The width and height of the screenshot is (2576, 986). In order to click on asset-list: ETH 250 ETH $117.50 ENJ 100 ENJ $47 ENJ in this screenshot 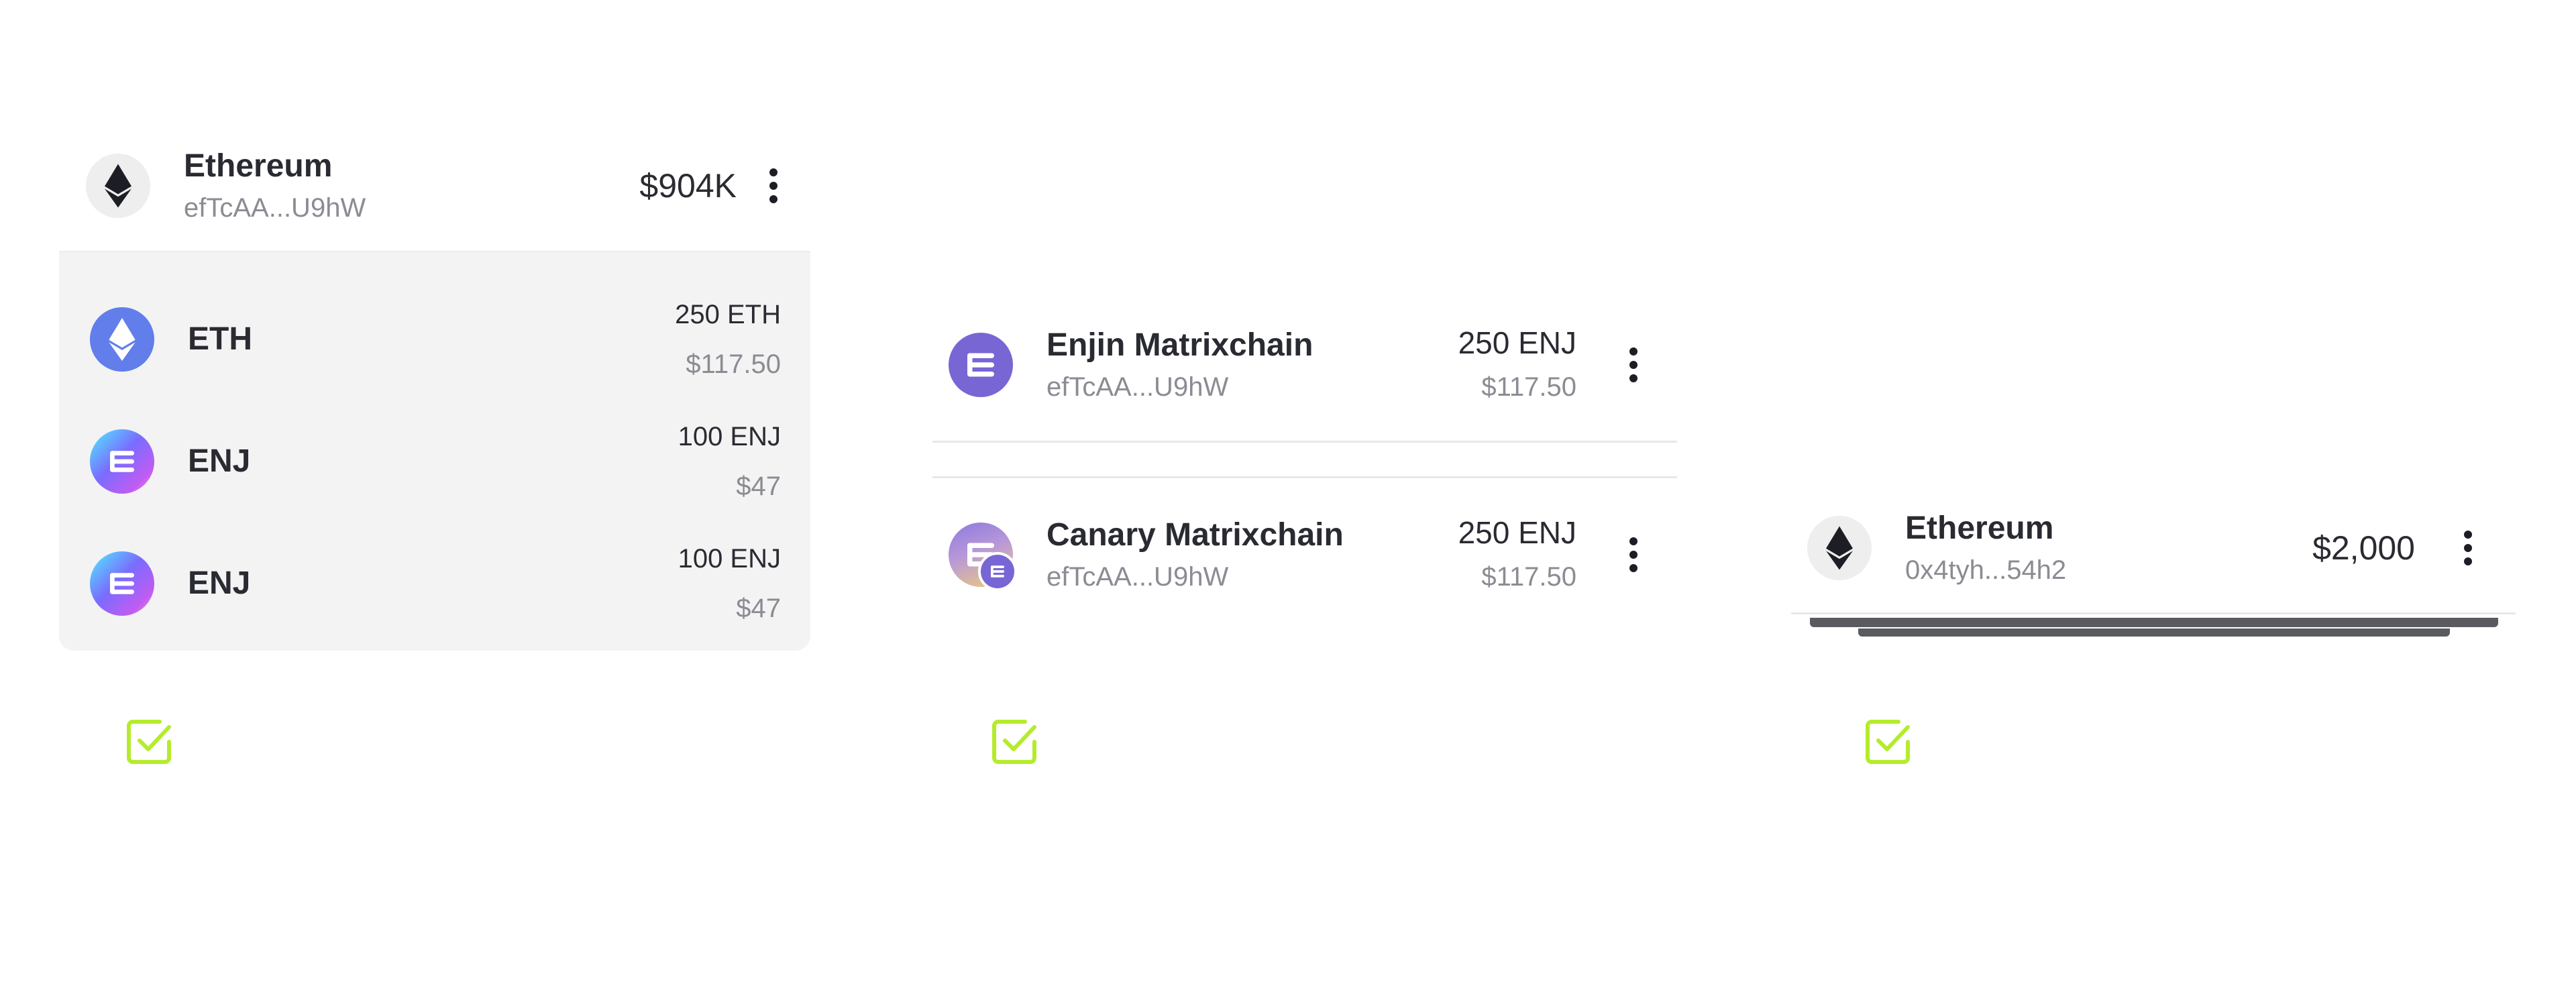, I will do `click(434, 451)`.